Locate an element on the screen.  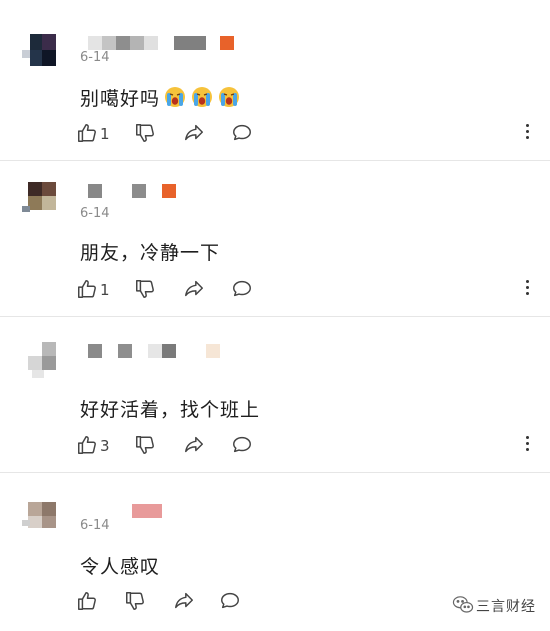
comment-actions: 3 is located at coordinates (311, 447).